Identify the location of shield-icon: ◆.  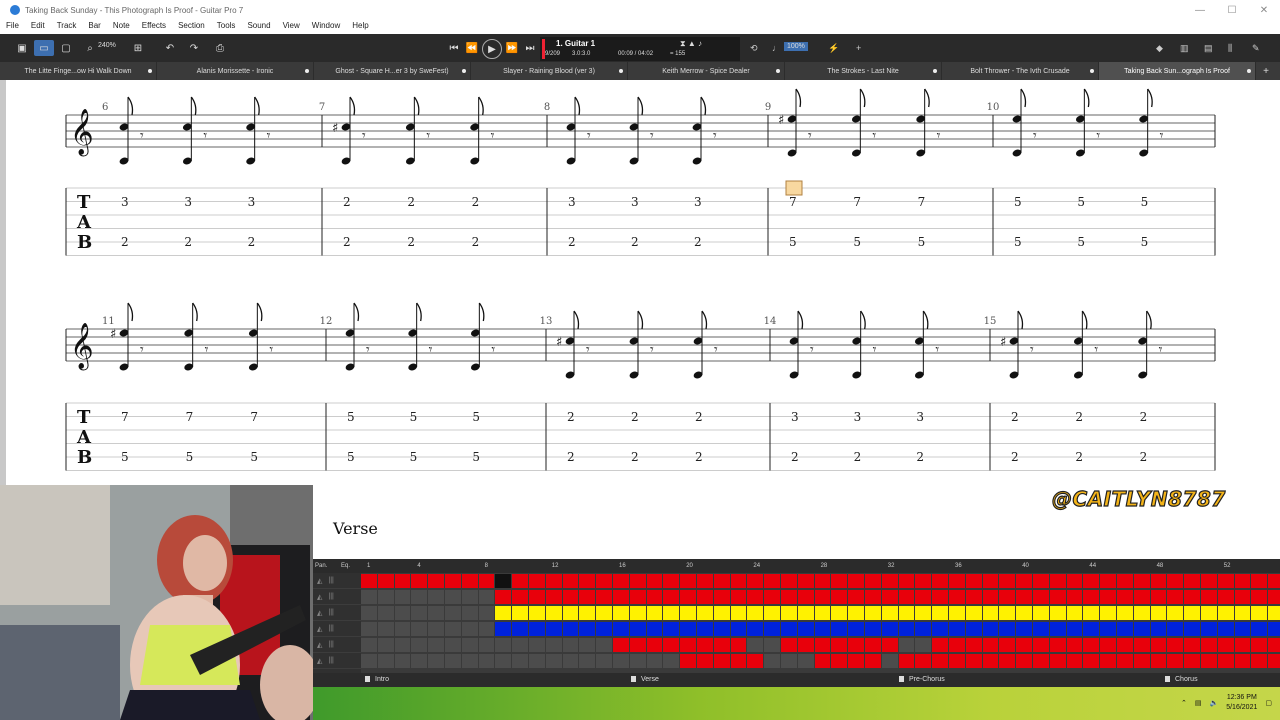
(1159, 48).